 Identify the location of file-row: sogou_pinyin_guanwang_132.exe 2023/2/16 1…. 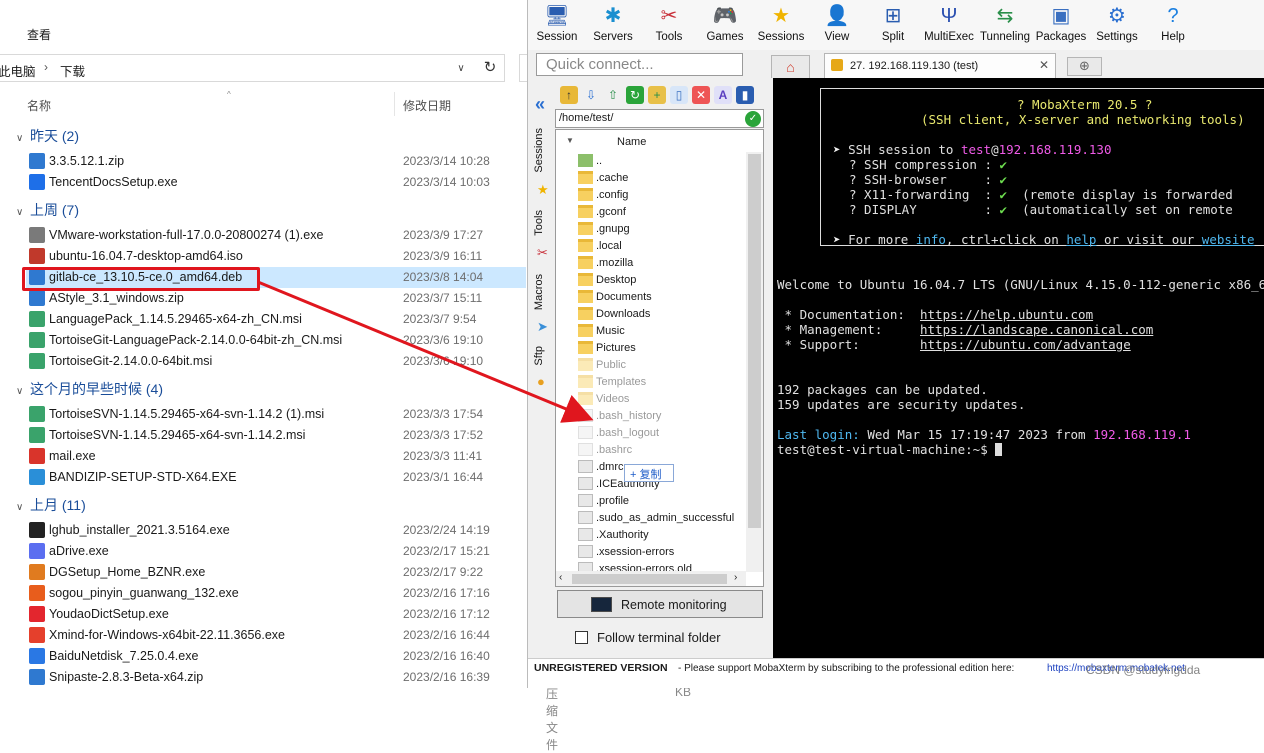
(276, 593).